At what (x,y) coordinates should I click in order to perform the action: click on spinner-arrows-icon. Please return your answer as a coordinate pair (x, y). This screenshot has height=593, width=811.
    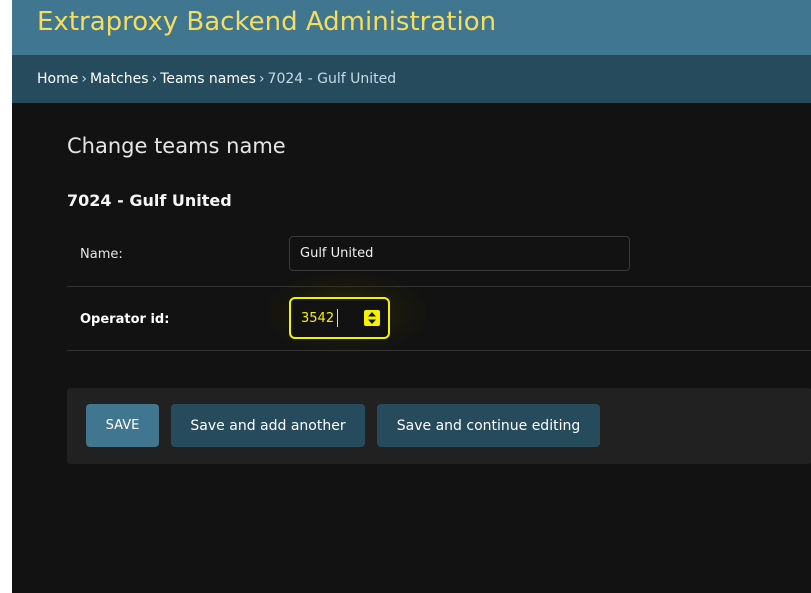
    Looking at the image, I should click on (372, 318).